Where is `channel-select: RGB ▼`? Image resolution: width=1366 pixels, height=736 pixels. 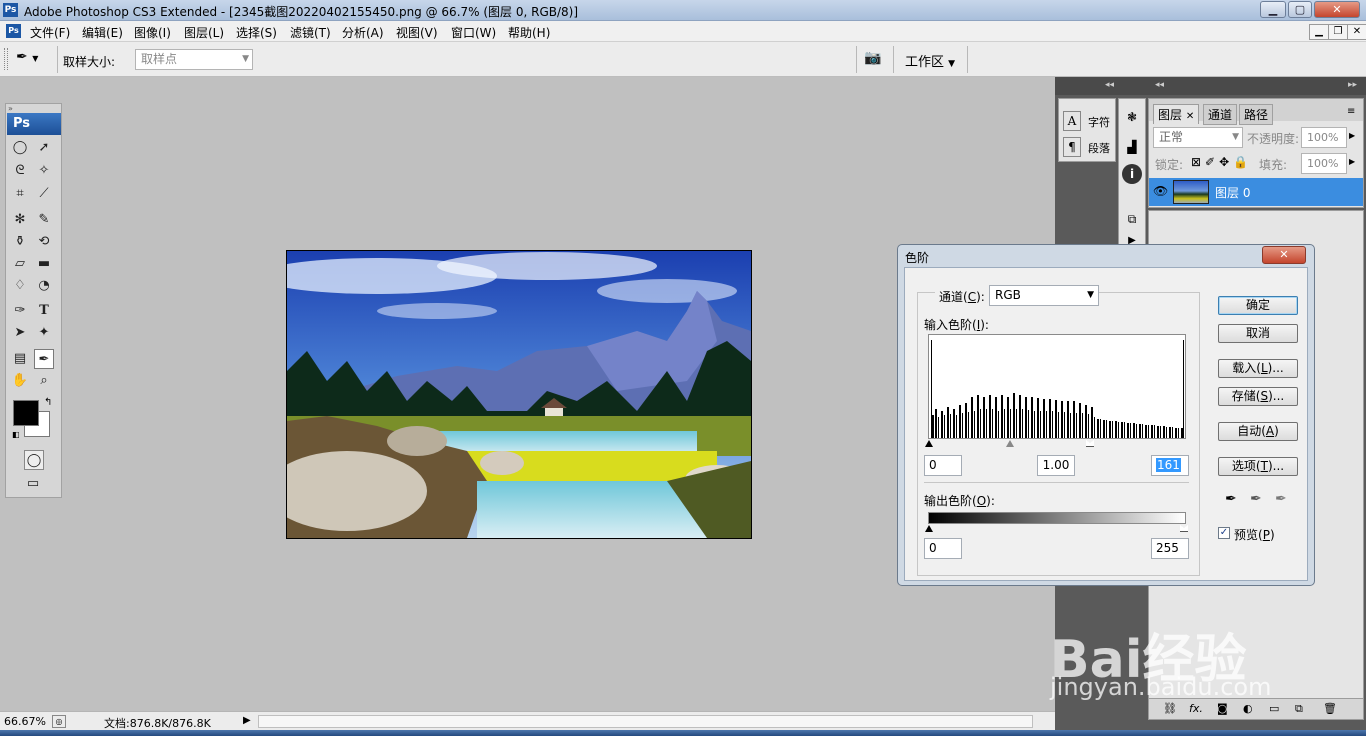 channel-select: RGB ▼ is located at coordinates (1044, 295).